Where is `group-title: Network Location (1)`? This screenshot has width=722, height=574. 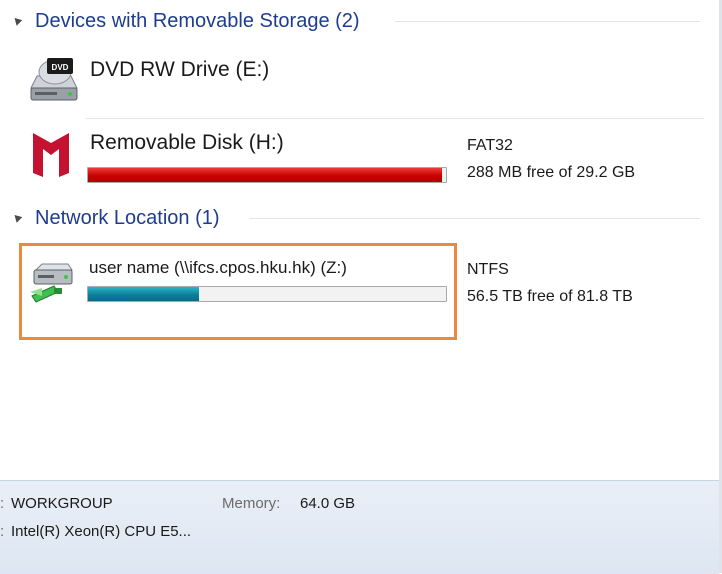
group-title: Network Location (1) is located at coordinates (127, 218).